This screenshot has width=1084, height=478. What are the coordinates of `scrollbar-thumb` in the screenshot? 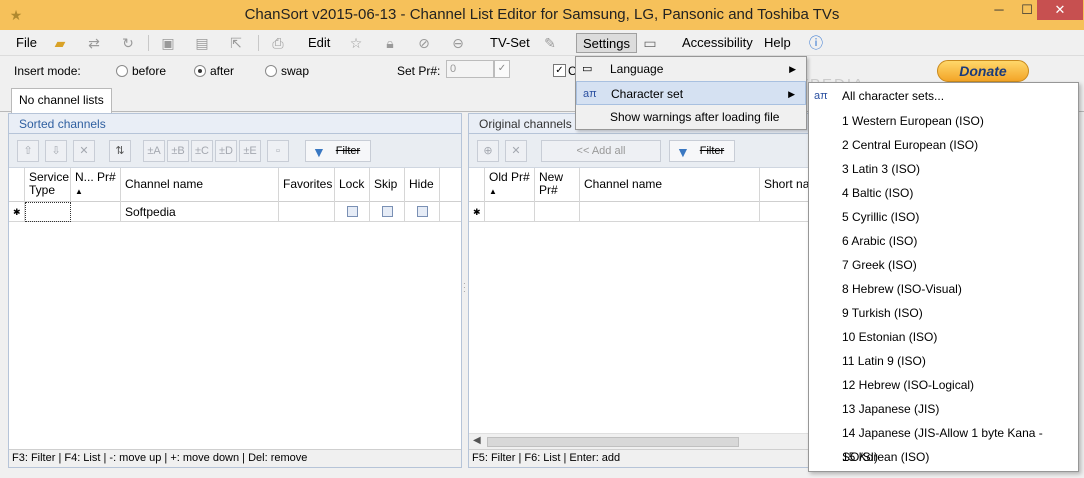 It's located at (613, 442).